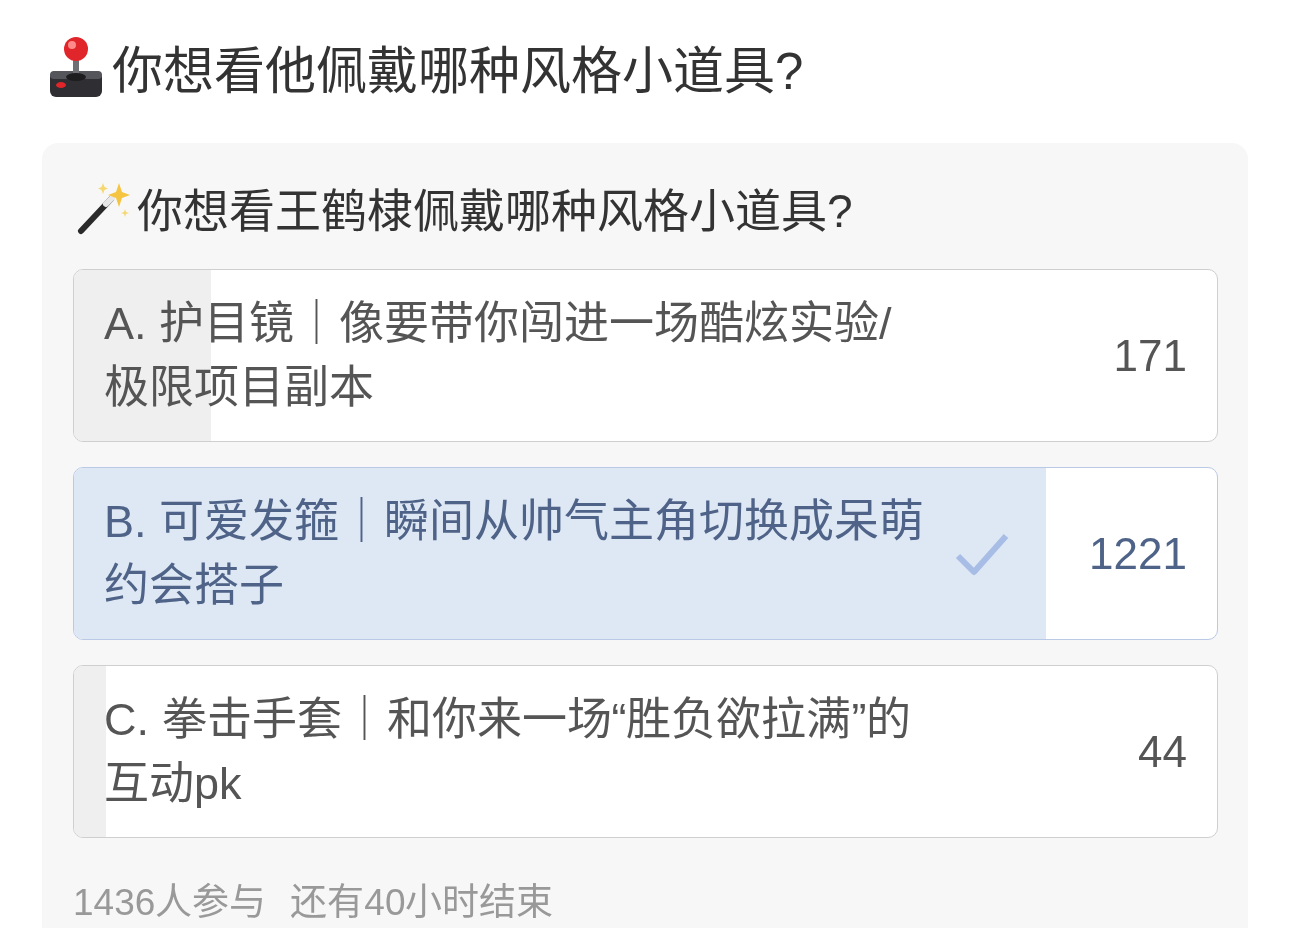 The width and height of the screenshot is (1290, 928). I want to click on page-title: 你想看他佩戴哪种风格小道具?, so click(458, 71).